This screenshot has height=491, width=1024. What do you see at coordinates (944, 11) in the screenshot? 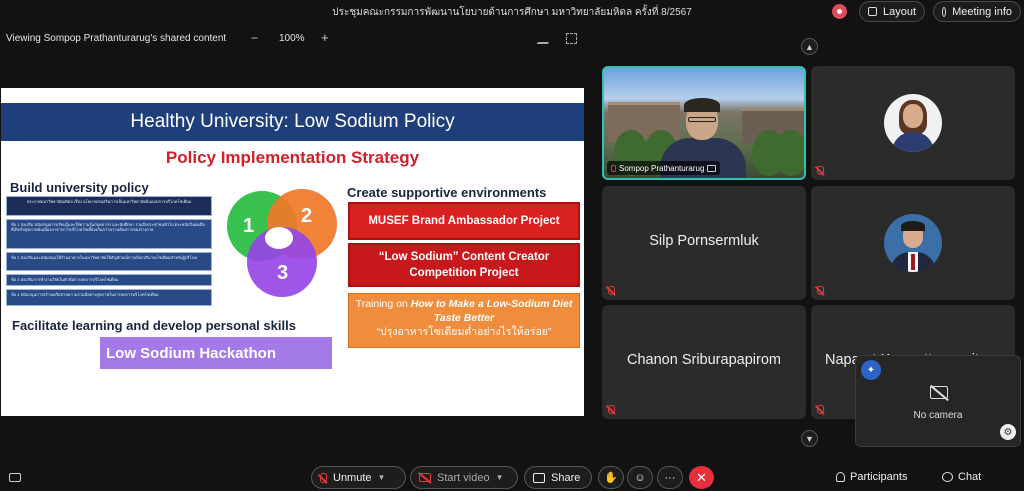
I see `info-icon` at bounding box center [944, 11].